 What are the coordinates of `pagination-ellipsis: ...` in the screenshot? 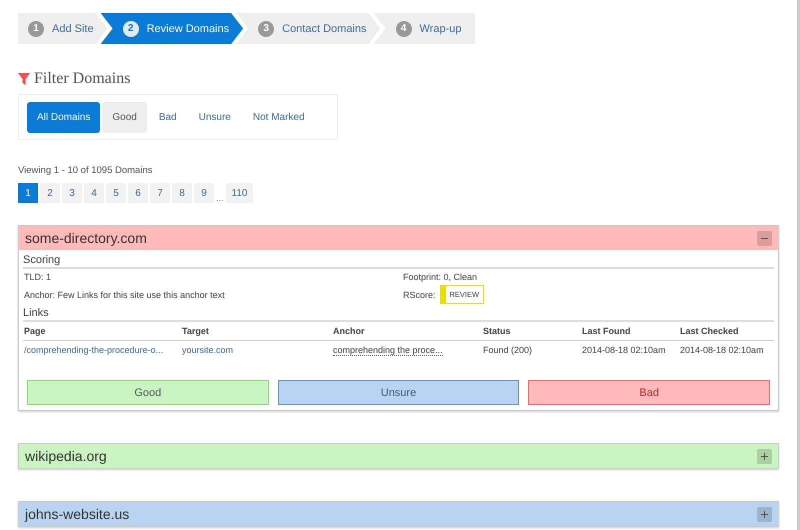 It's located at (220, 198).